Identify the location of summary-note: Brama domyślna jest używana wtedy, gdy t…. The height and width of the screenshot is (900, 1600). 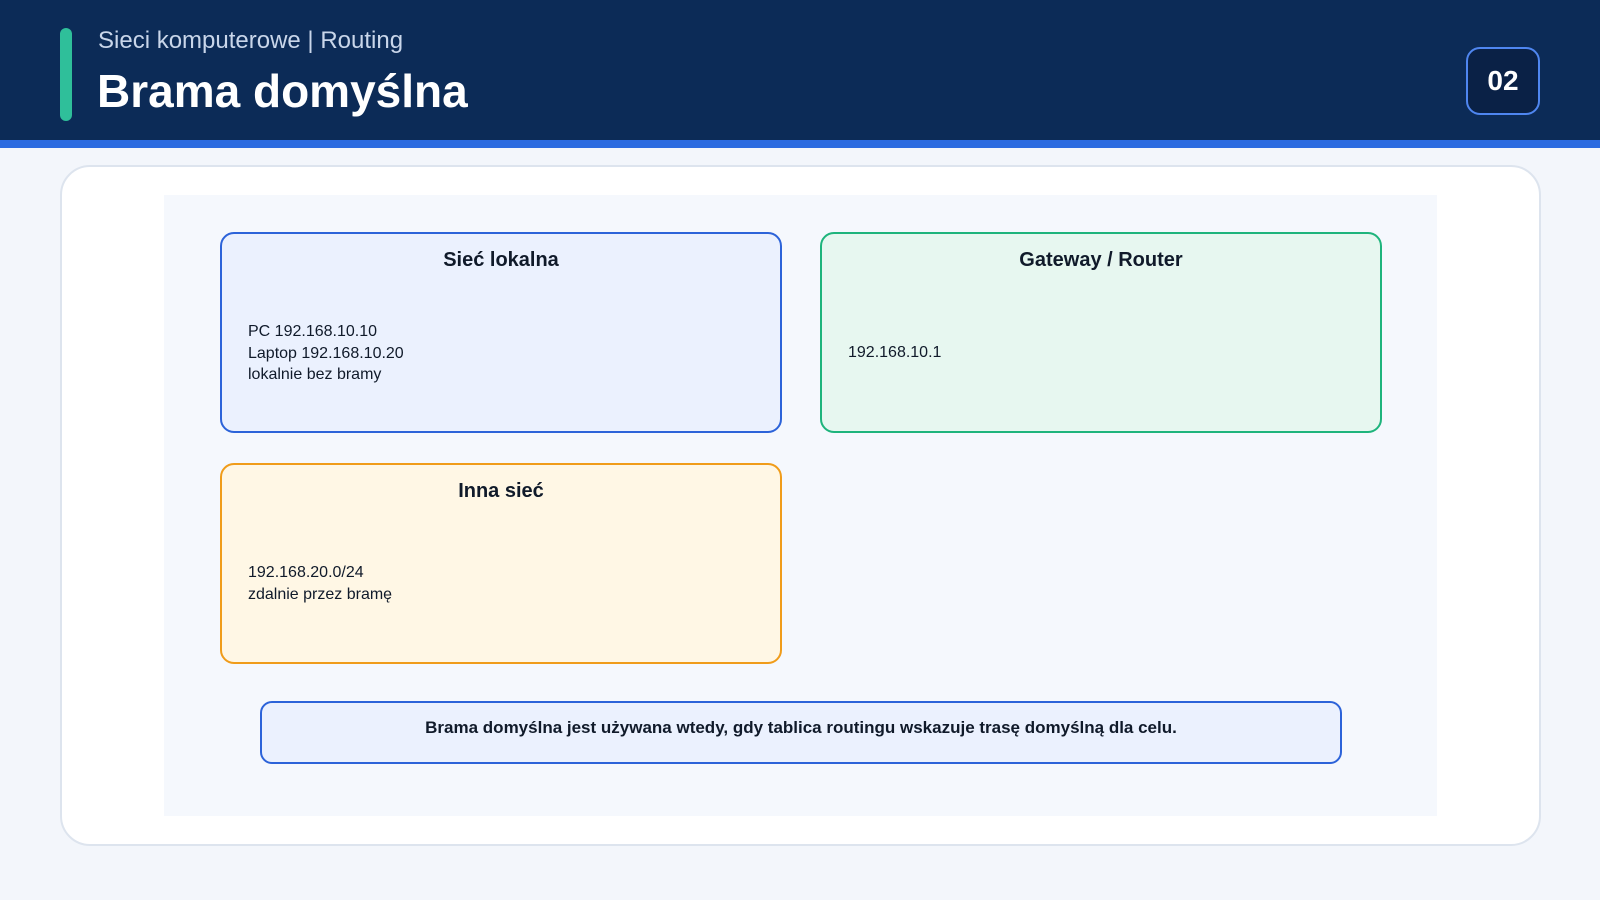
(801, 732).